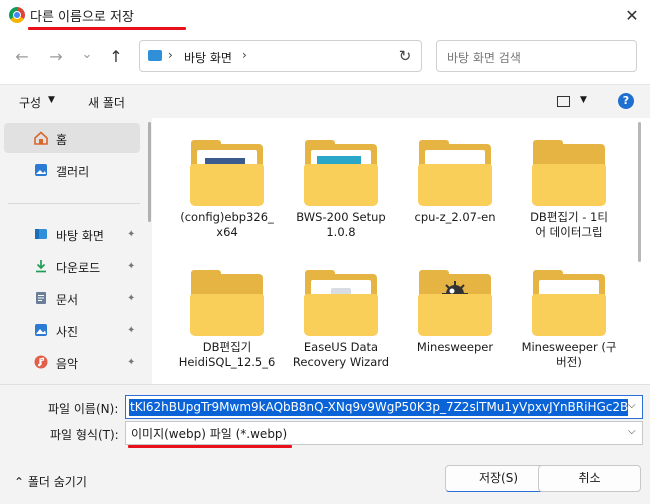 The height and width of the screenshot is (504, 650). I want to click on folder-item: BWS-200 Setup 1.0.8, so click(341, 198).